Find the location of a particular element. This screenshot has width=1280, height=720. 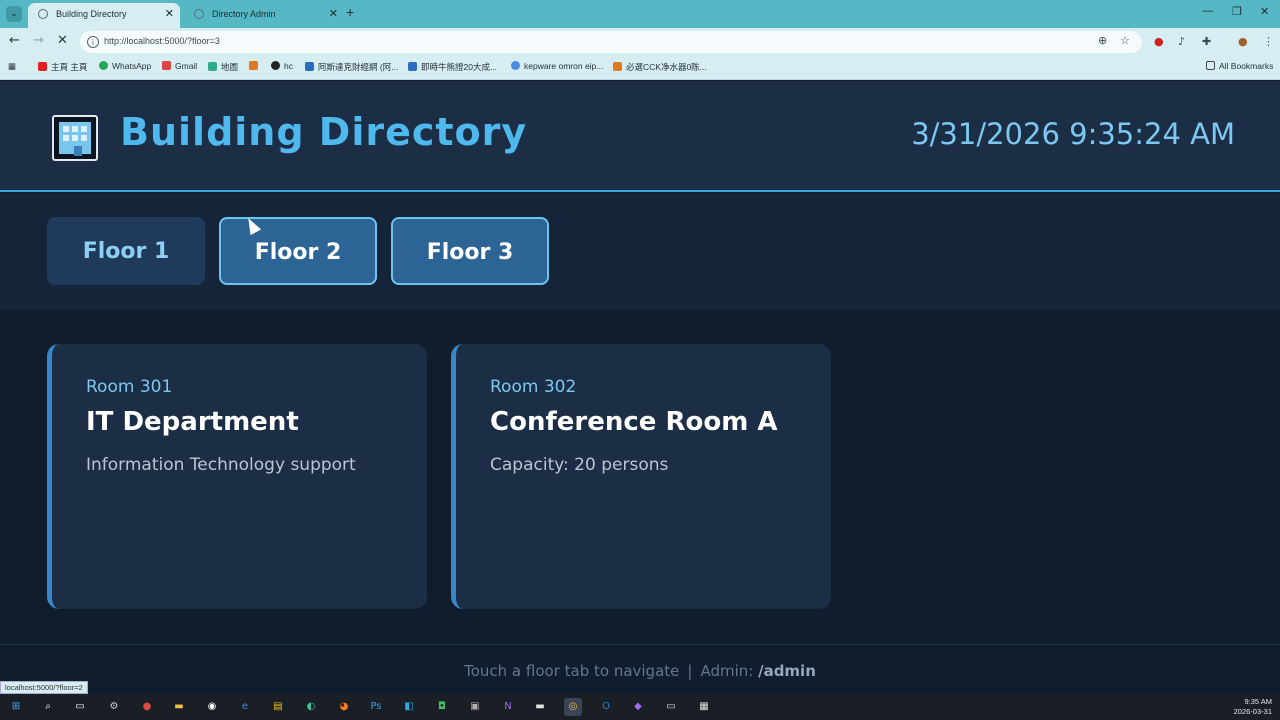

maps-pin-icon is located at coordinates (212, 66).